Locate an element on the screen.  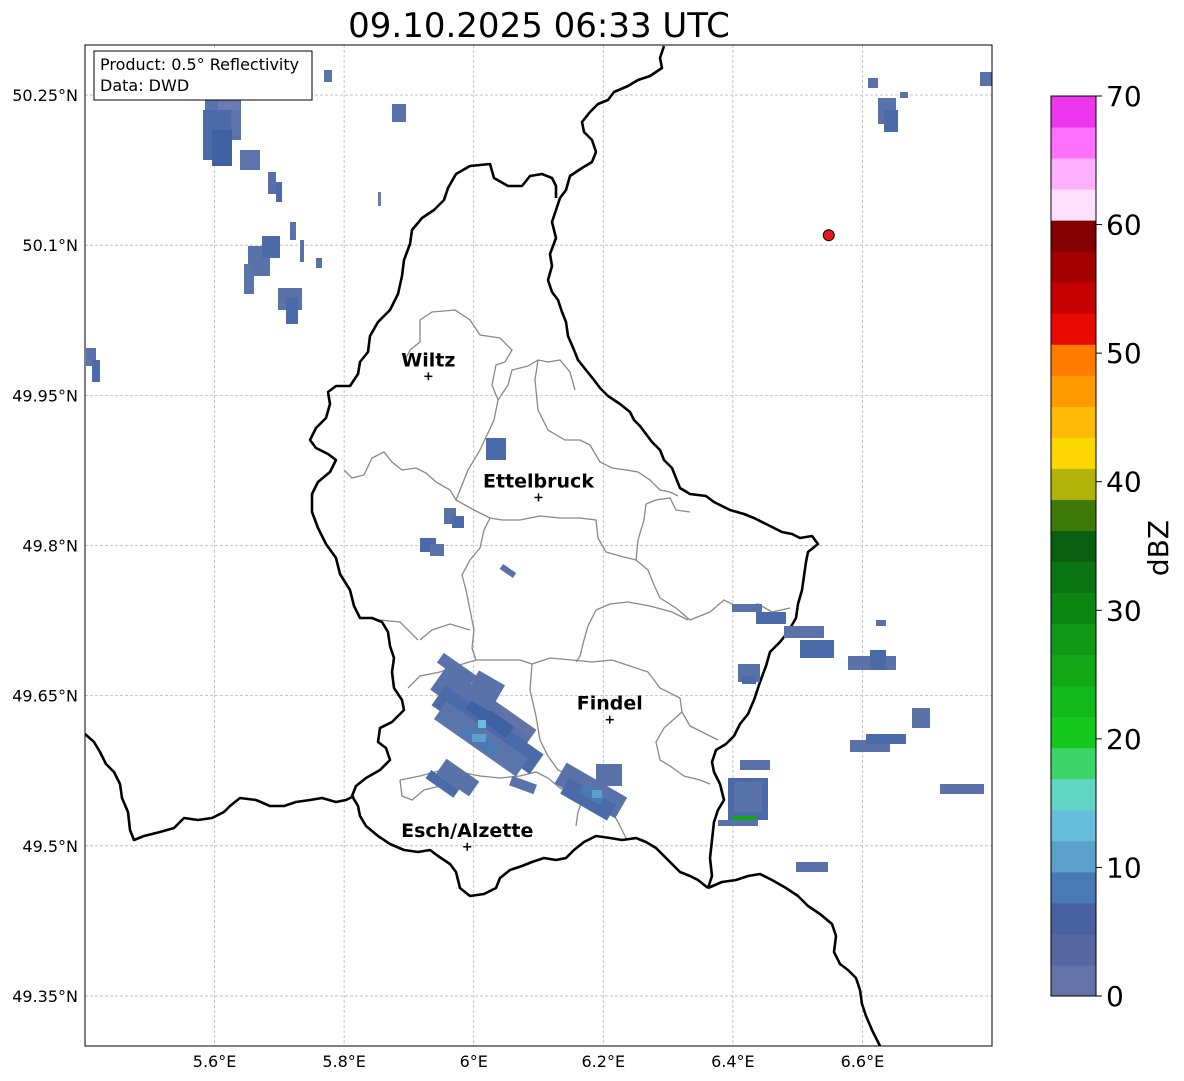
city-label: Ettelbruck is located at coordinates (538, 481).